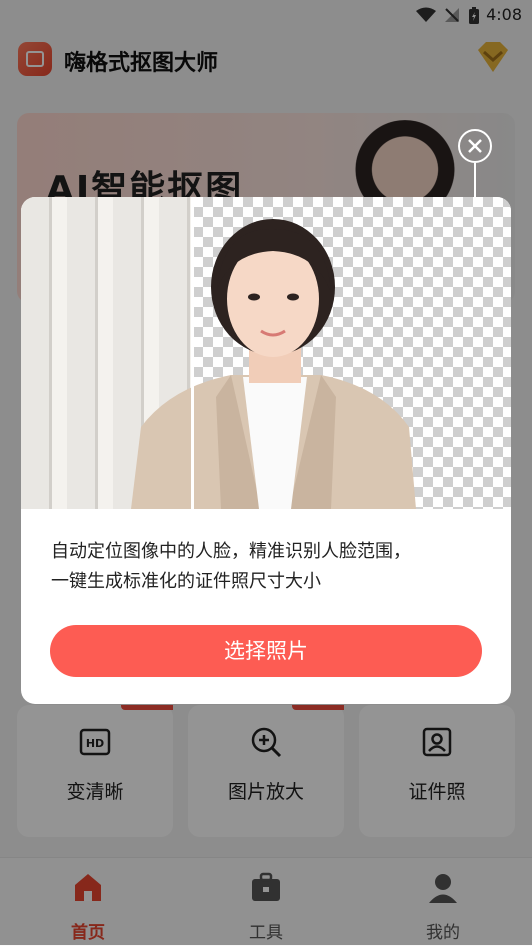 The width and height of the screenshot is (532, 946). What do you see at coordinates (186, 581) in the screenshot?
I see `description-line-2: 一键生成标准化的证件照尺寸大小` at bounding box center [186, 581].